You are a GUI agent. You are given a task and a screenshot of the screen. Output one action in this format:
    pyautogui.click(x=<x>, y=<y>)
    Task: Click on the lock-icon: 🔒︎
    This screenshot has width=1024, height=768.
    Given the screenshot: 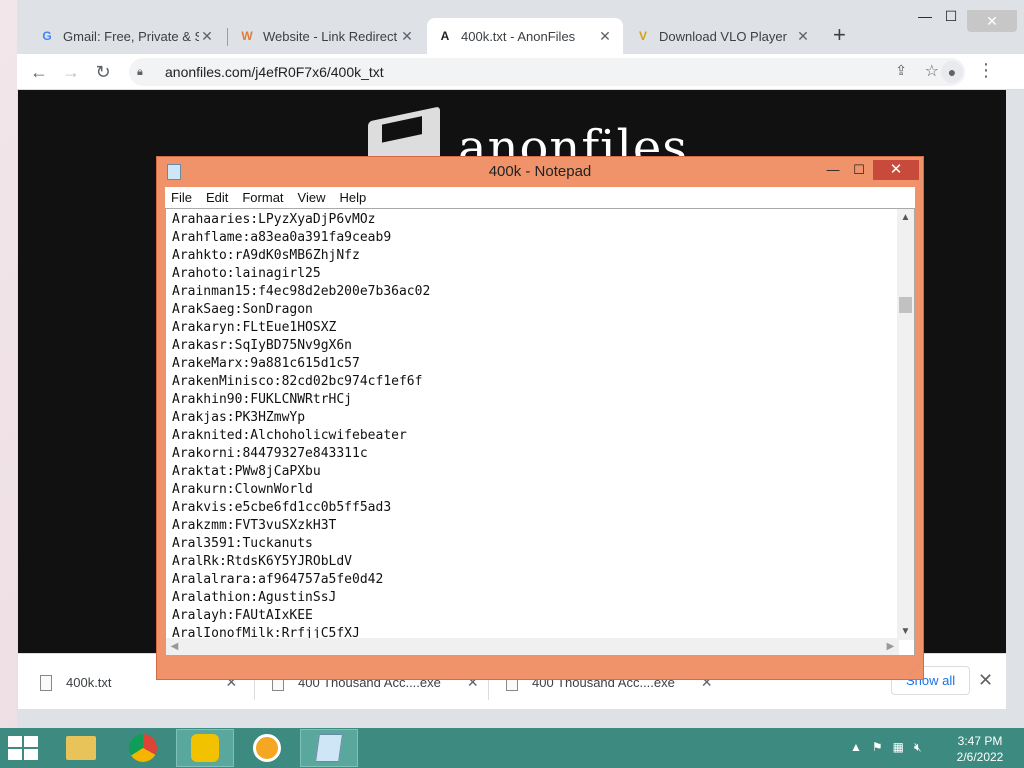 What is the action you would take?
    pyautogui.click(x=140, y=71)
    